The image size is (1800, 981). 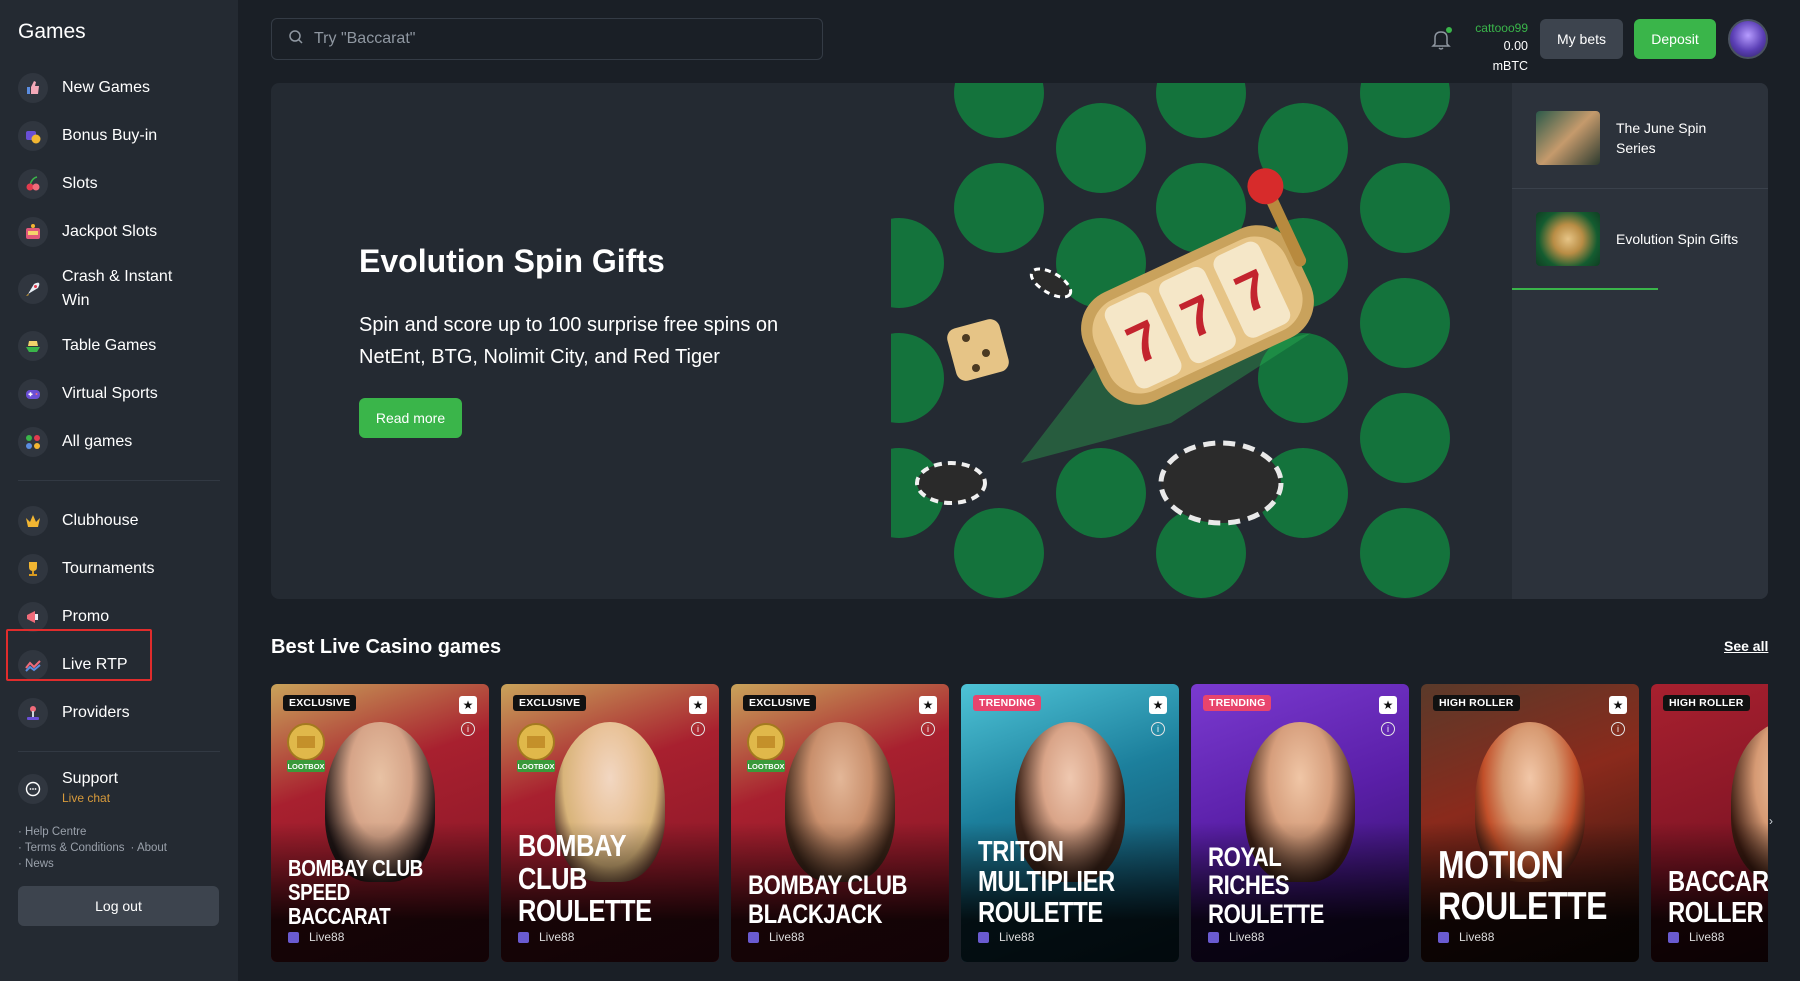 What do you see at coordinates (90, 798) in the screenshot?
I see `live-chat-link: Live chat` at bounding box center [90, 798].